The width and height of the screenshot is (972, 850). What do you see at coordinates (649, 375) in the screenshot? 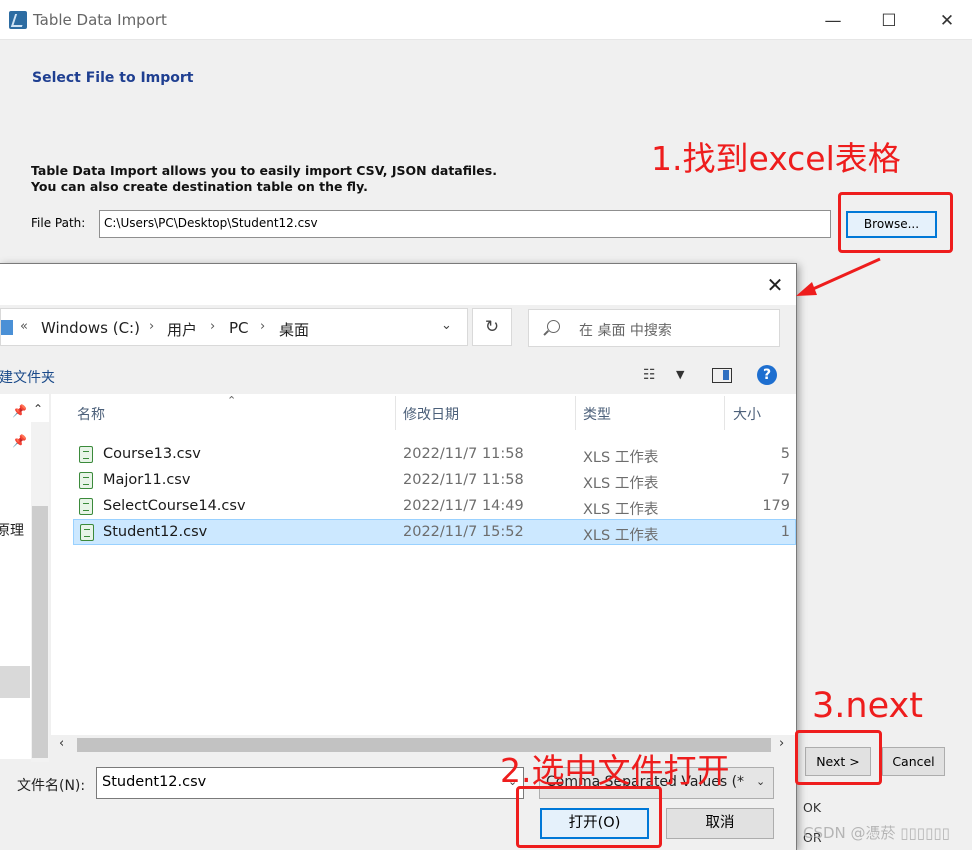
I see `view-options-icon: ☷` at bounding box center [649, 375].